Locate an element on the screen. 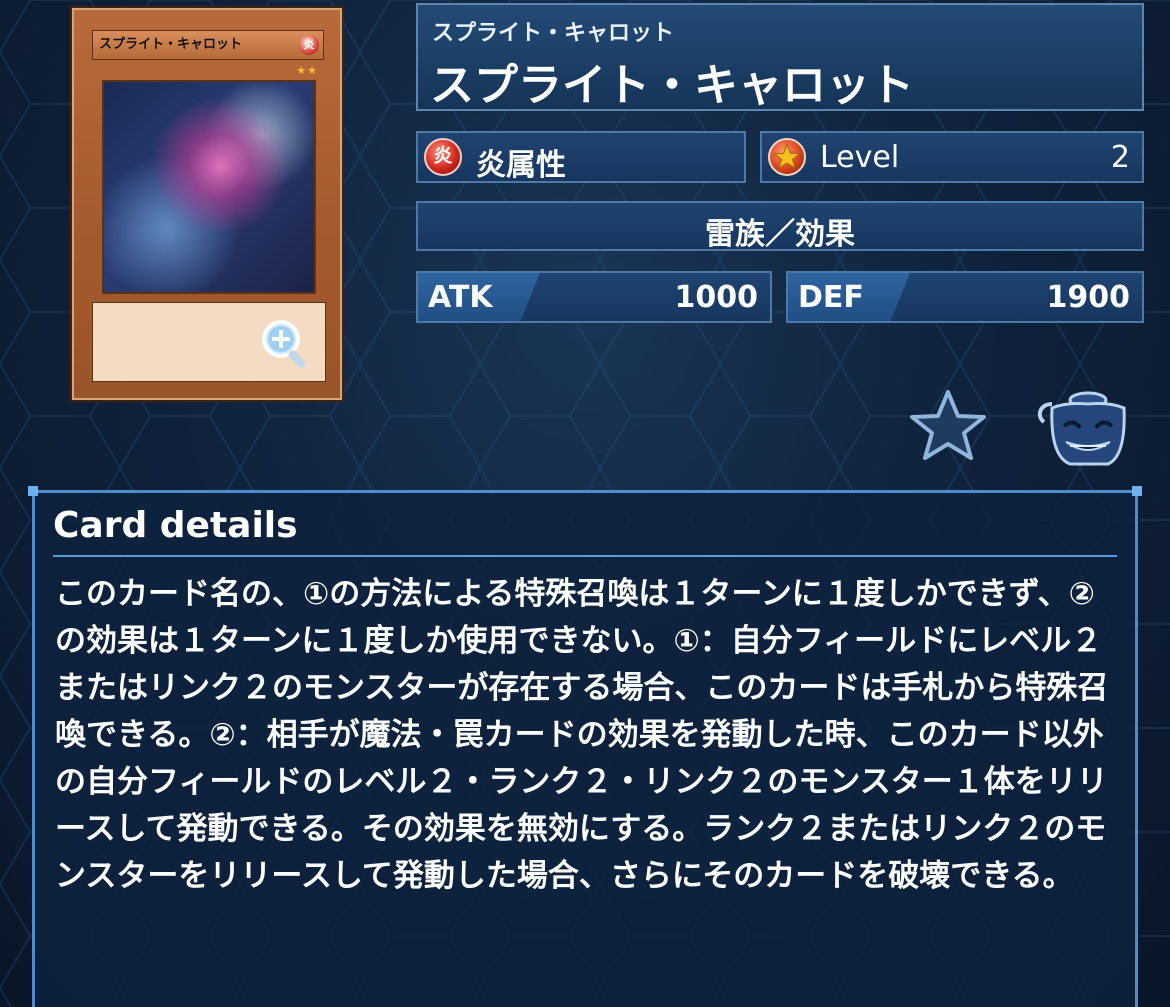 The width and height of the screenshot is (1170, 1007). card-name-box: スプライト・キャロット スプライト・キャロット is located at coordinates (780, 57).